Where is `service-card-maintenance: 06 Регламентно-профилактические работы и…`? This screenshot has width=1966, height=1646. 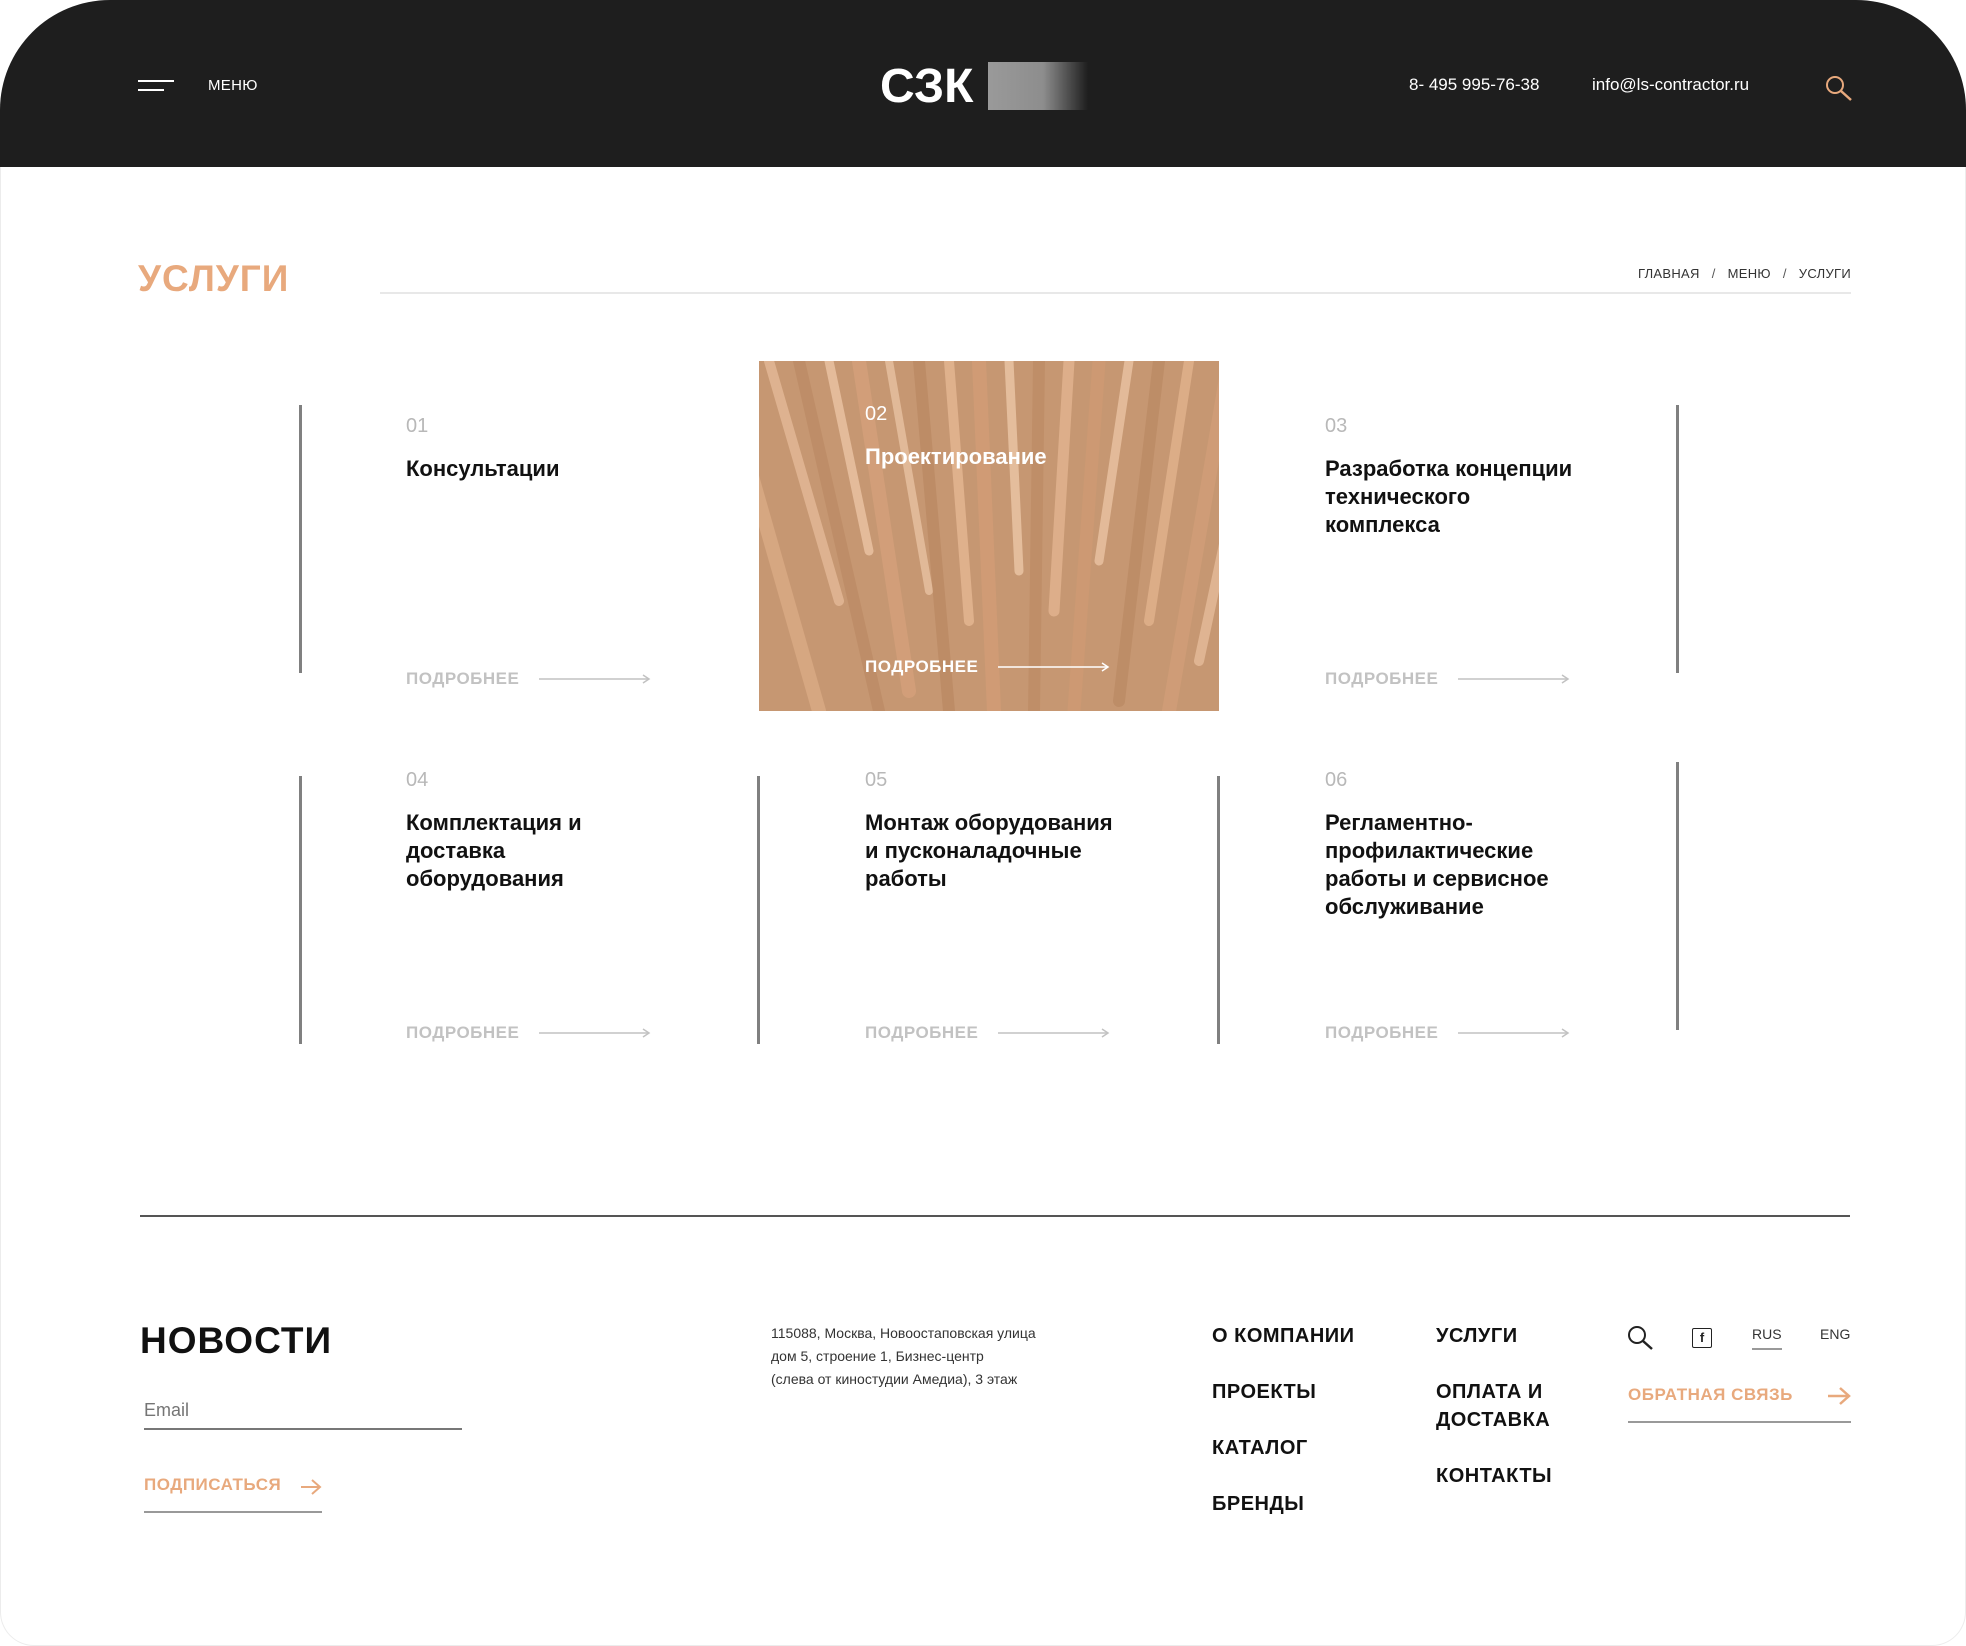
service-card-maintenance: 06 Регламентно-профилактические работы и… is located at coordinates (1449, 902).